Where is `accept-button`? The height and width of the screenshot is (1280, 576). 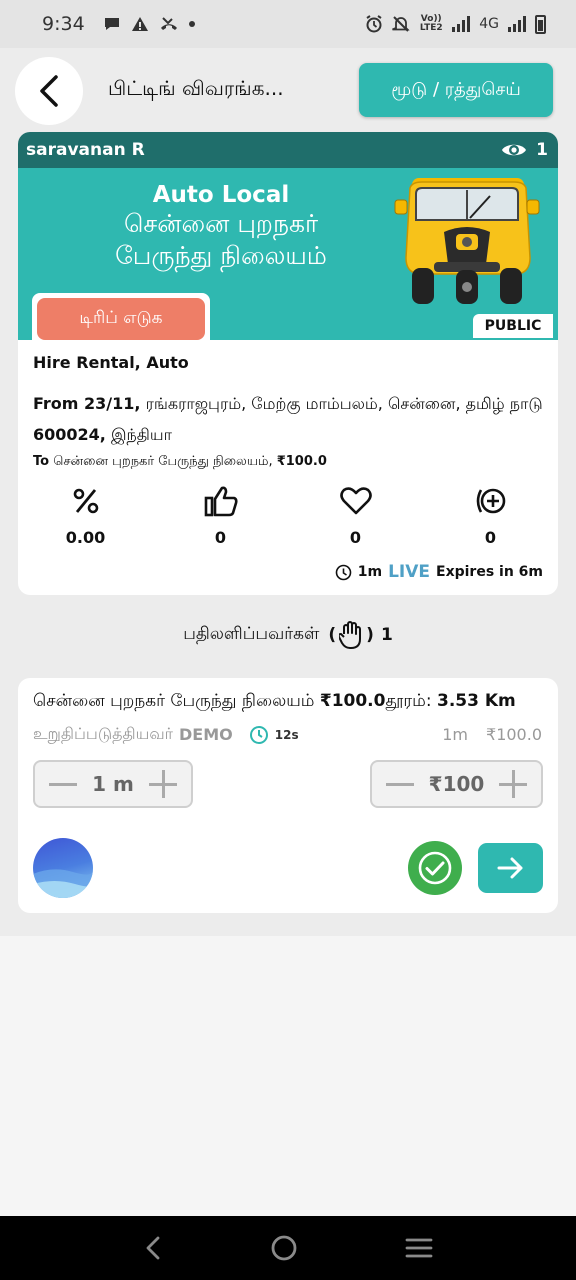
accept-button is located at coordinates (435, 868).